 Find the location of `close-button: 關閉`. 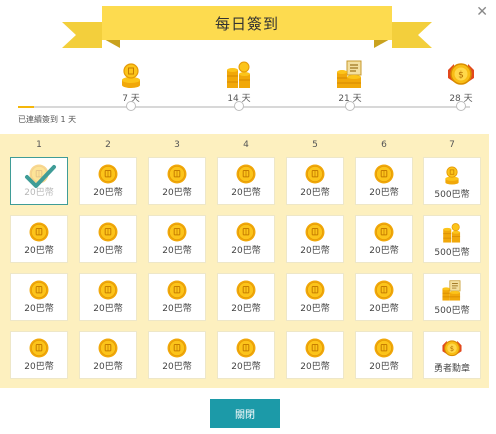

close-button: 關閉 is located at coordinates (245, 413).